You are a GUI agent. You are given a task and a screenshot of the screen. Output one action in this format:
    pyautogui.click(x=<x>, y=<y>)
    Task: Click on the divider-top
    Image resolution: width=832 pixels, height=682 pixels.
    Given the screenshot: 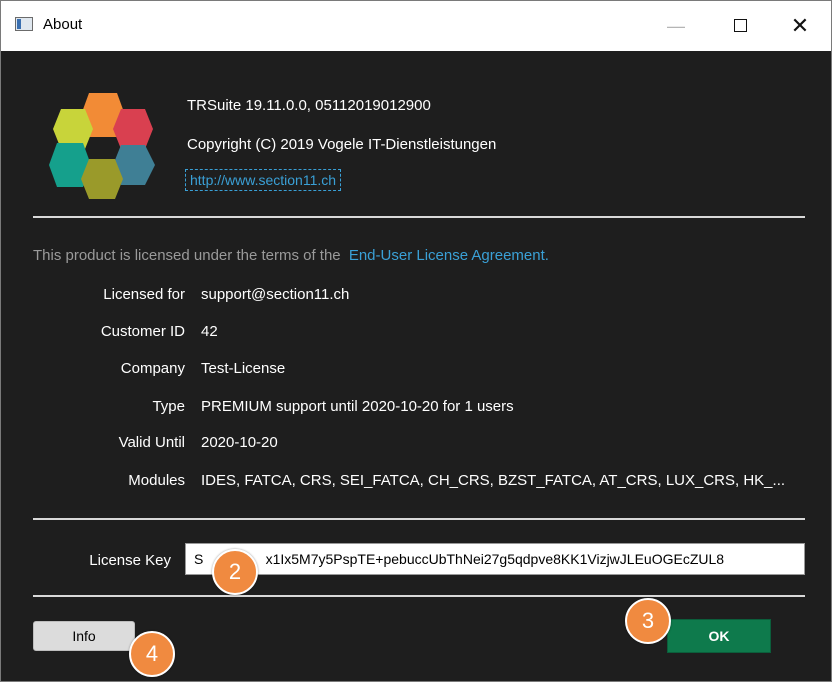 What is the action you would take?
    pyautogui.click(x=419, y=217)
    